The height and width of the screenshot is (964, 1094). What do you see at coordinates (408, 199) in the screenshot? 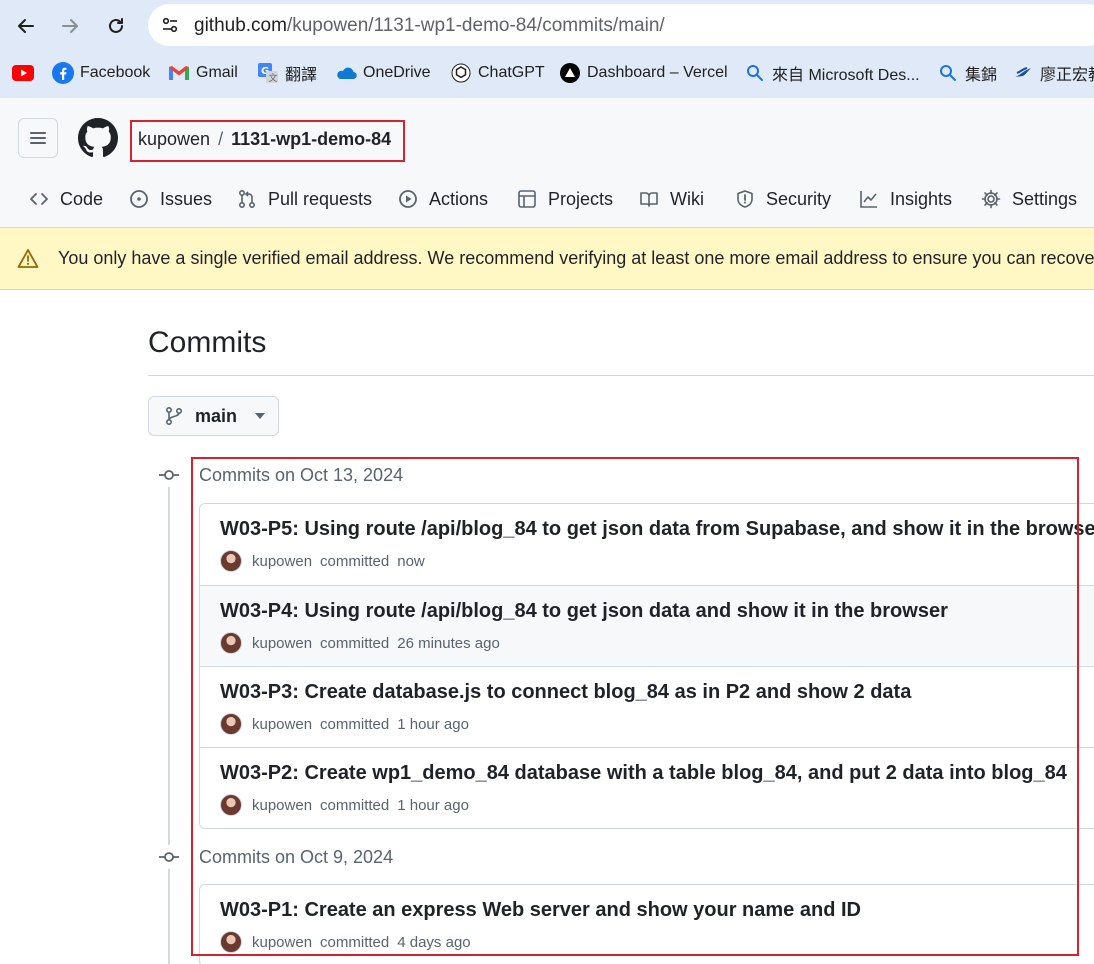
I see `actions-icon` at bounding box center [408, 199].